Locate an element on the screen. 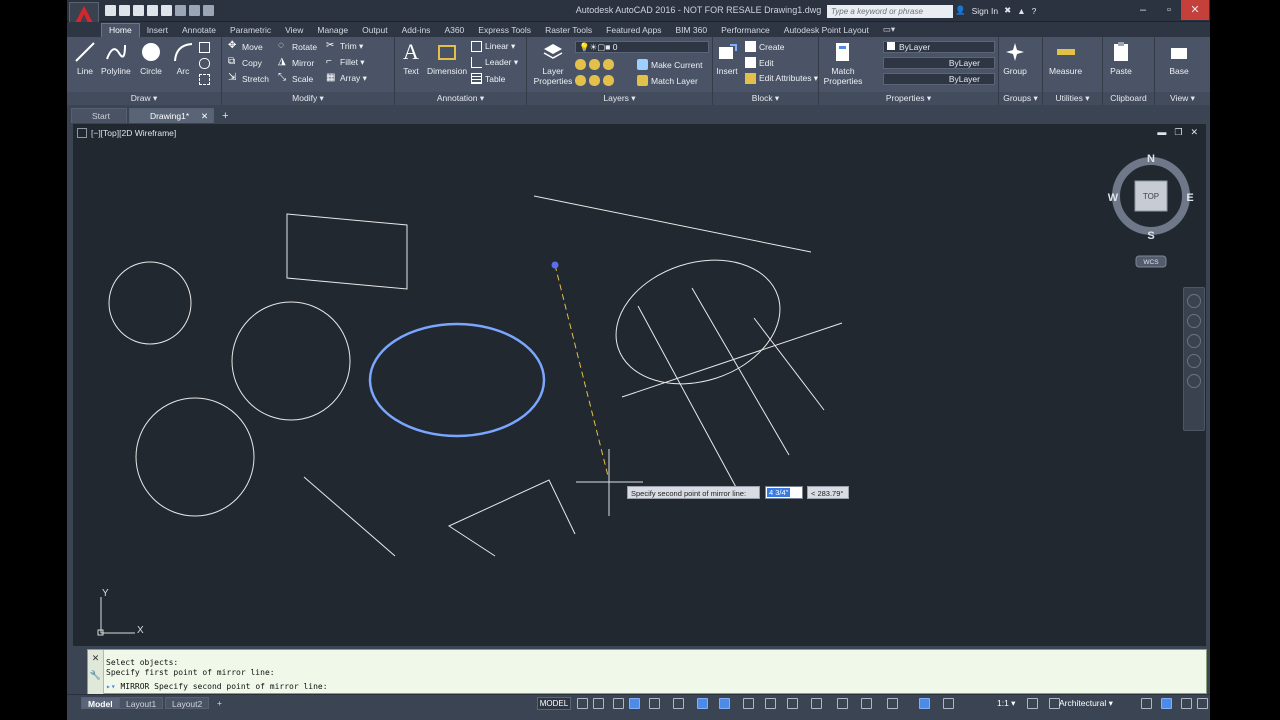 This screenshot has height=720, width=1280. clipboard-panel-label: Clipboard is located at coordinates (1128, 98).